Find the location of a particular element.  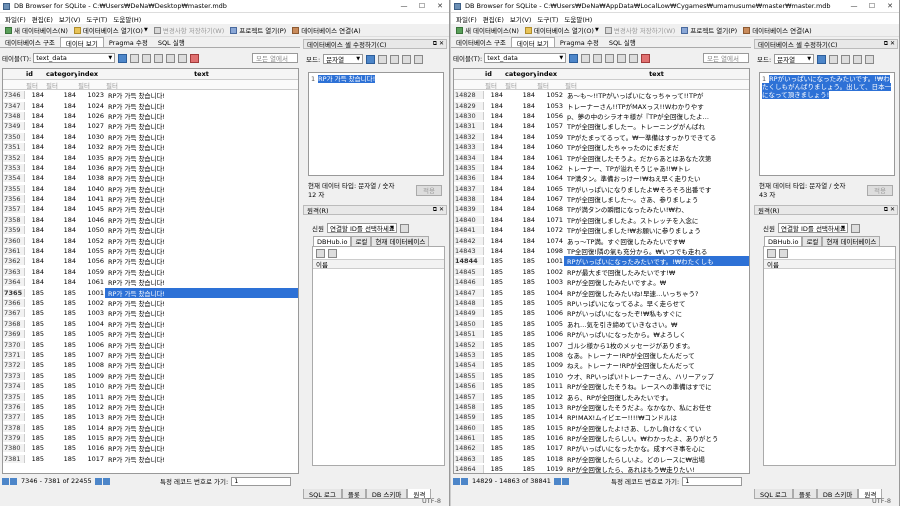

table-cell: 1052 is located at coordinates (91, 241).